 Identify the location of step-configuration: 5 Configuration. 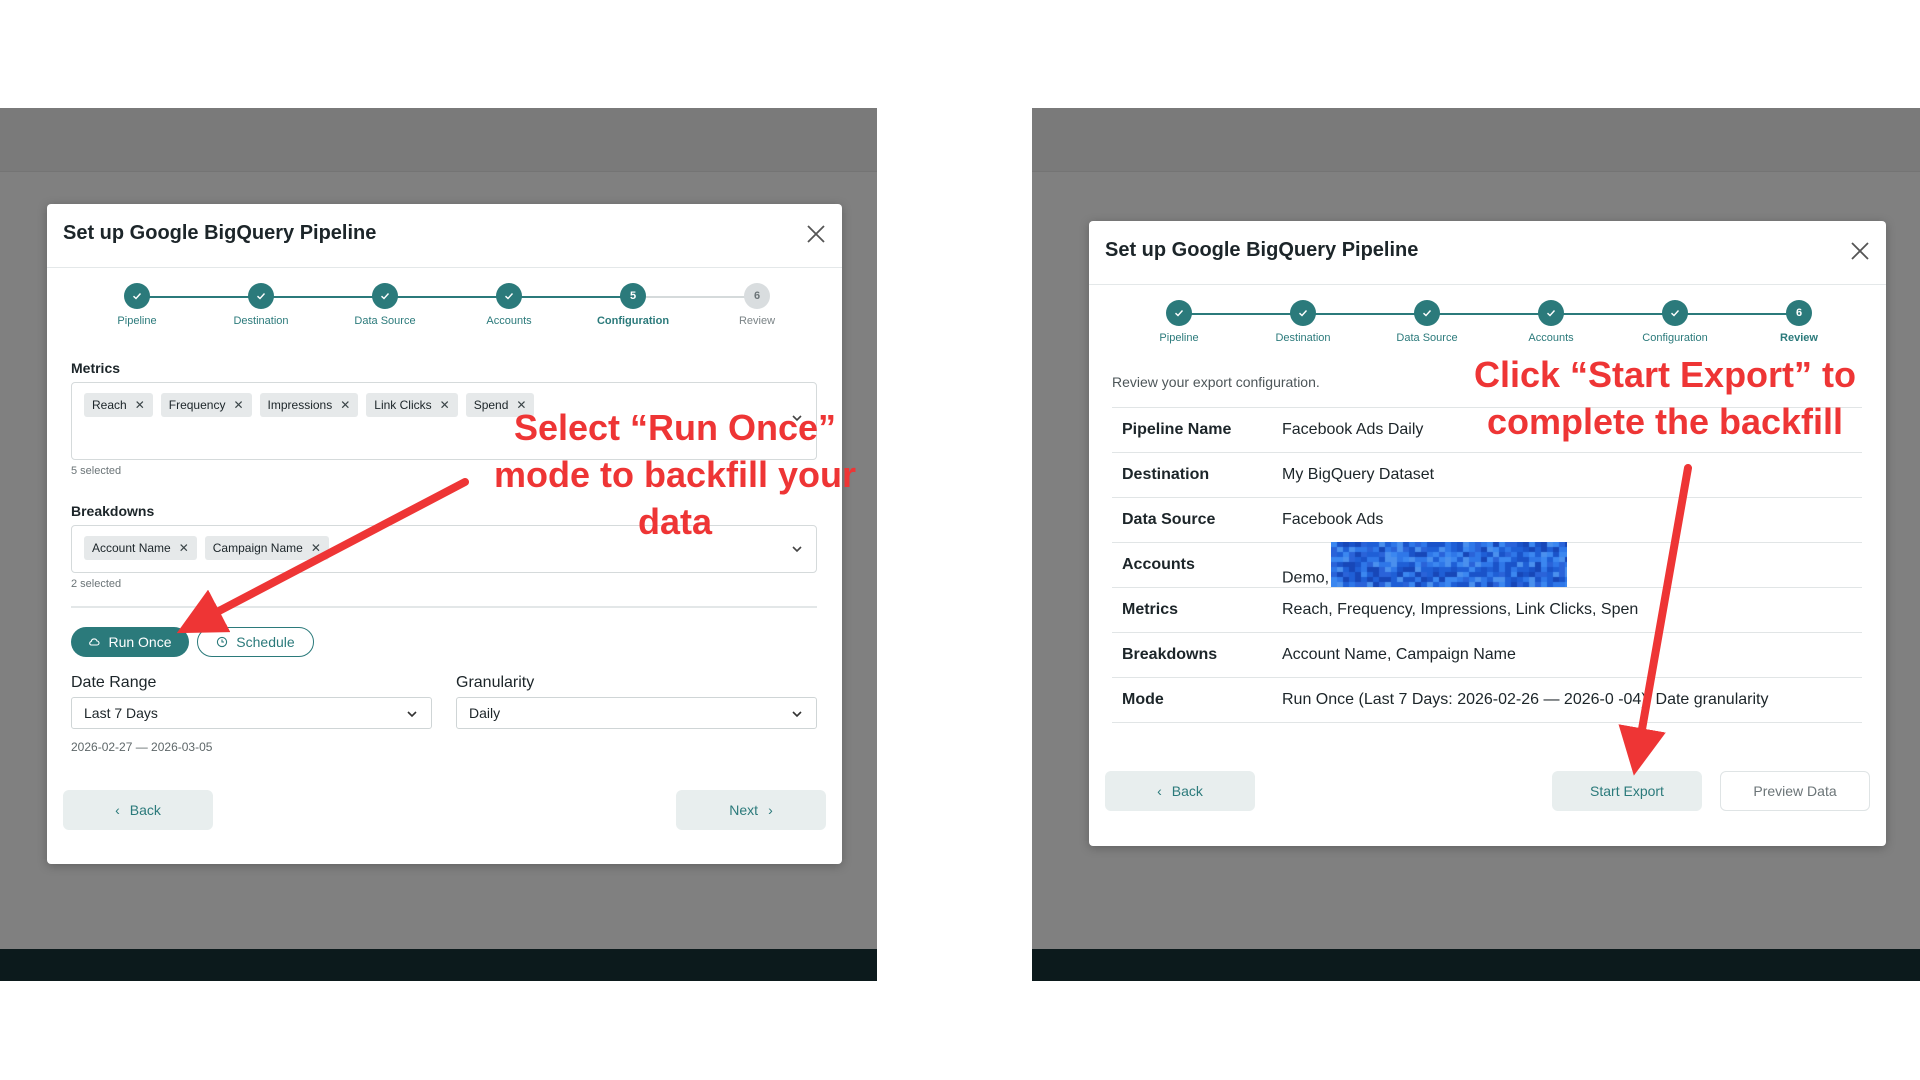
(633, 304).